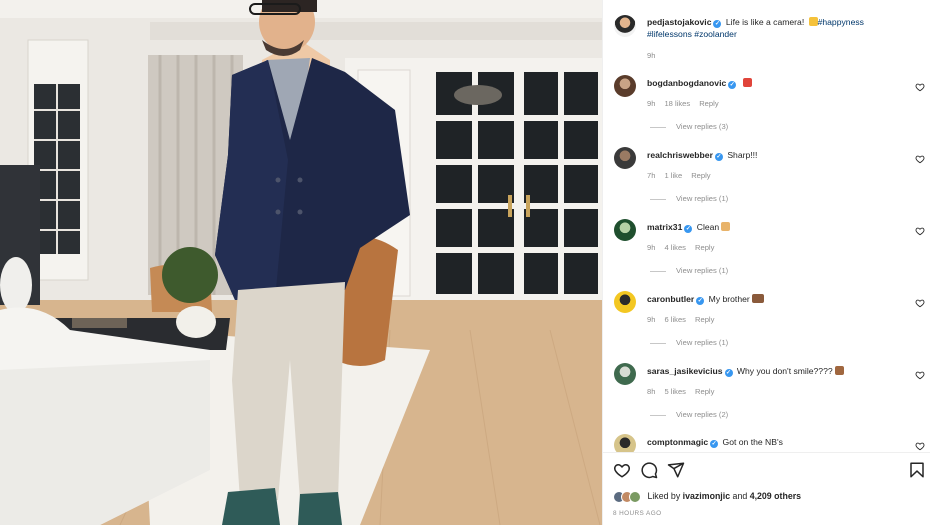 The height and width of the screenshot is (525, 930). Describe the element at coordinates (841, 22) in the screenshot. I see `hashtag: #happyness` at that location.